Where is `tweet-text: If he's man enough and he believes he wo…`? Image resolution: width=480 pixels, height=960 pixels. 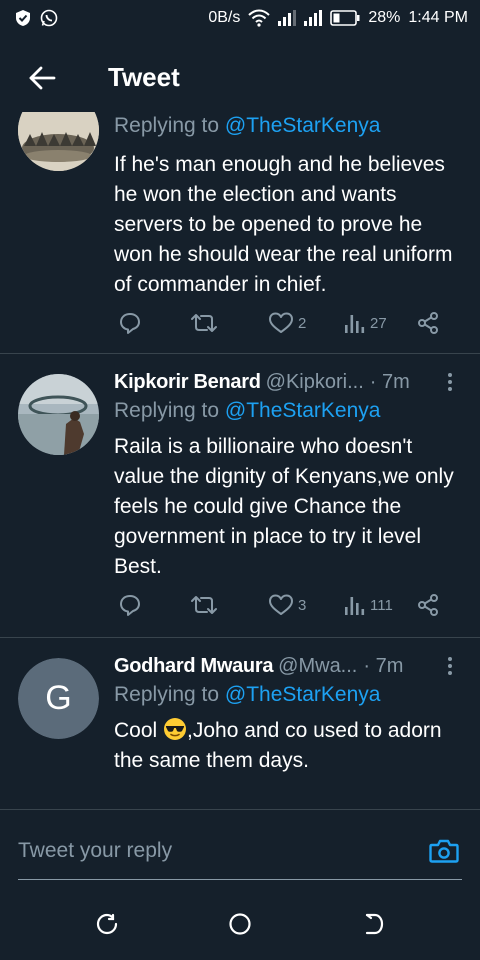 tweet-text: If he's man enough and he believes he wo… is located at coordinates (283, 224).